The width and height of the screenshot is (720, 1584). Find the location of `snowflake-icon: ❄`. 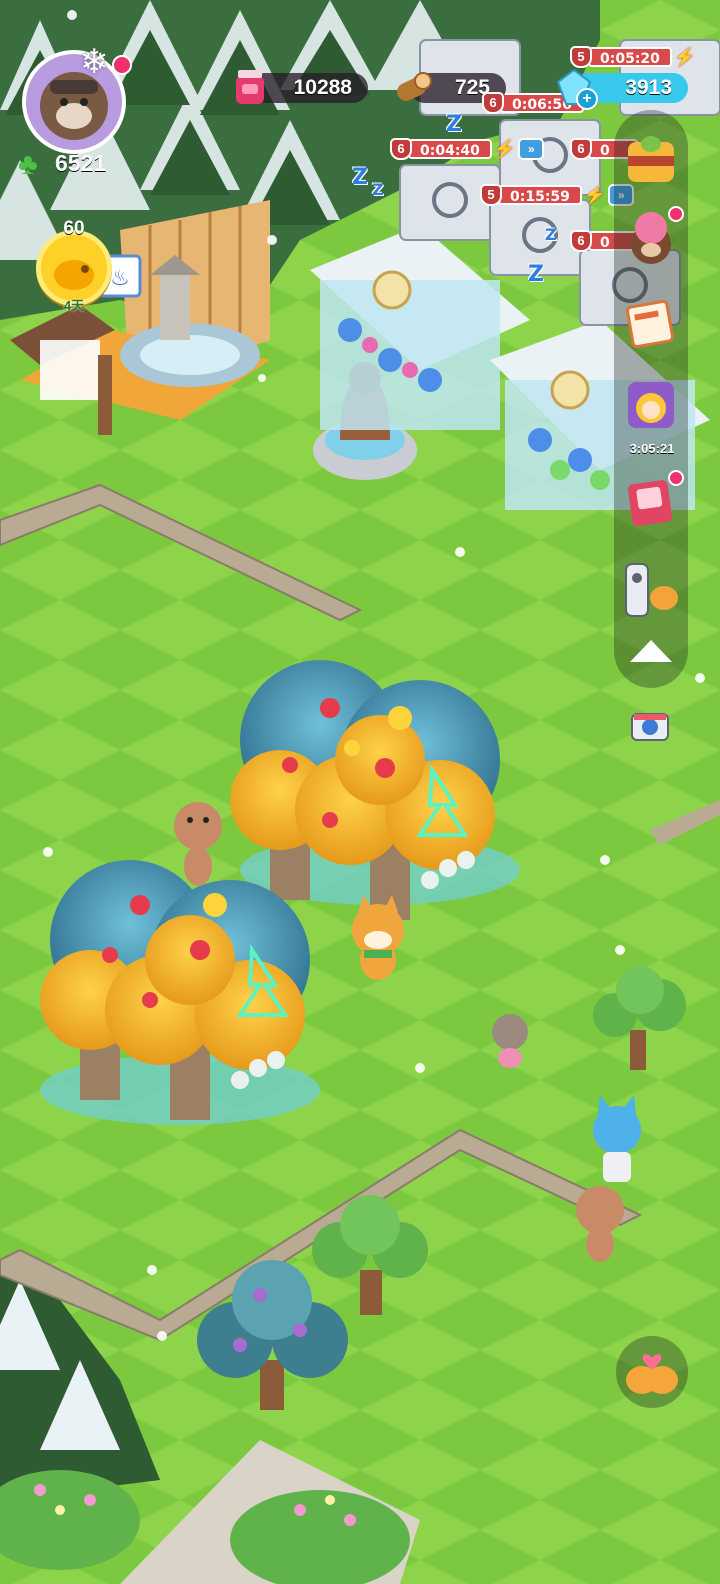

snowflake-icon: ❄ is located at coordinates (94, 62).